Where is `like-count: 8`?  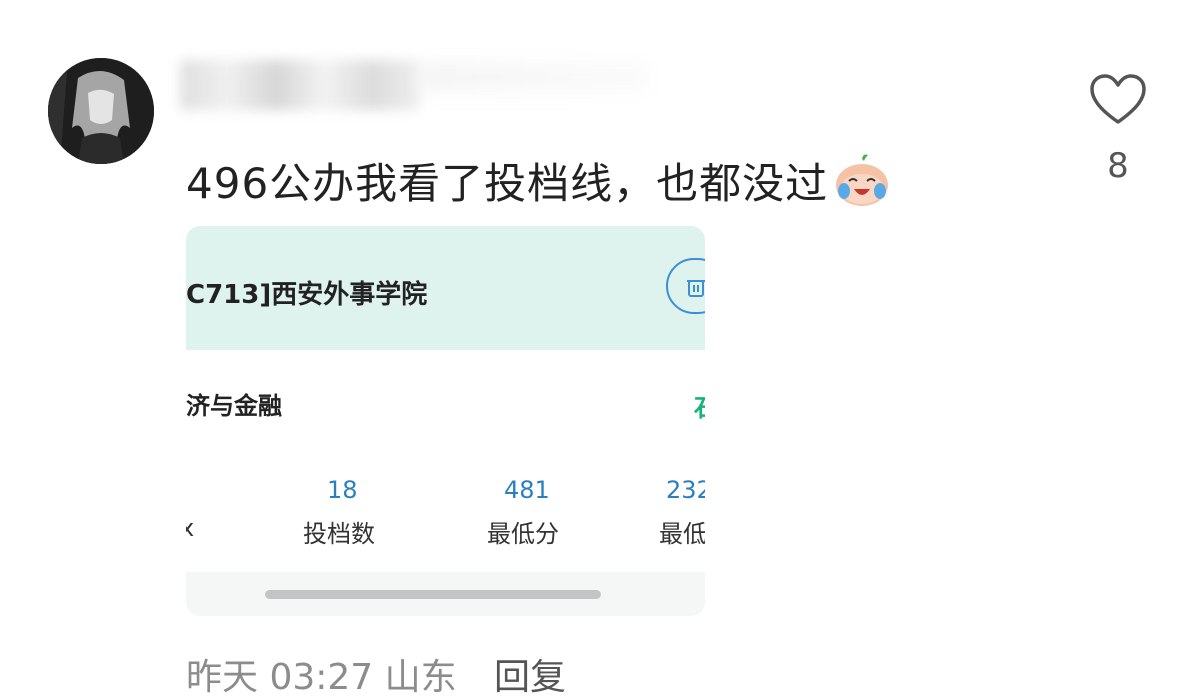 like-count: 8 is located at coordinates (1118, 166).